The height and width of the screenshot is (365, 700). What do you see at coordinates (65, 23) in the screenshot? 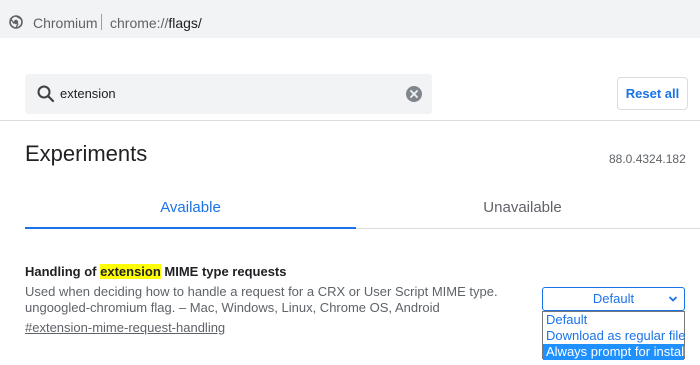
I see `site-name: Chromium` at bounding box center [65, 23].